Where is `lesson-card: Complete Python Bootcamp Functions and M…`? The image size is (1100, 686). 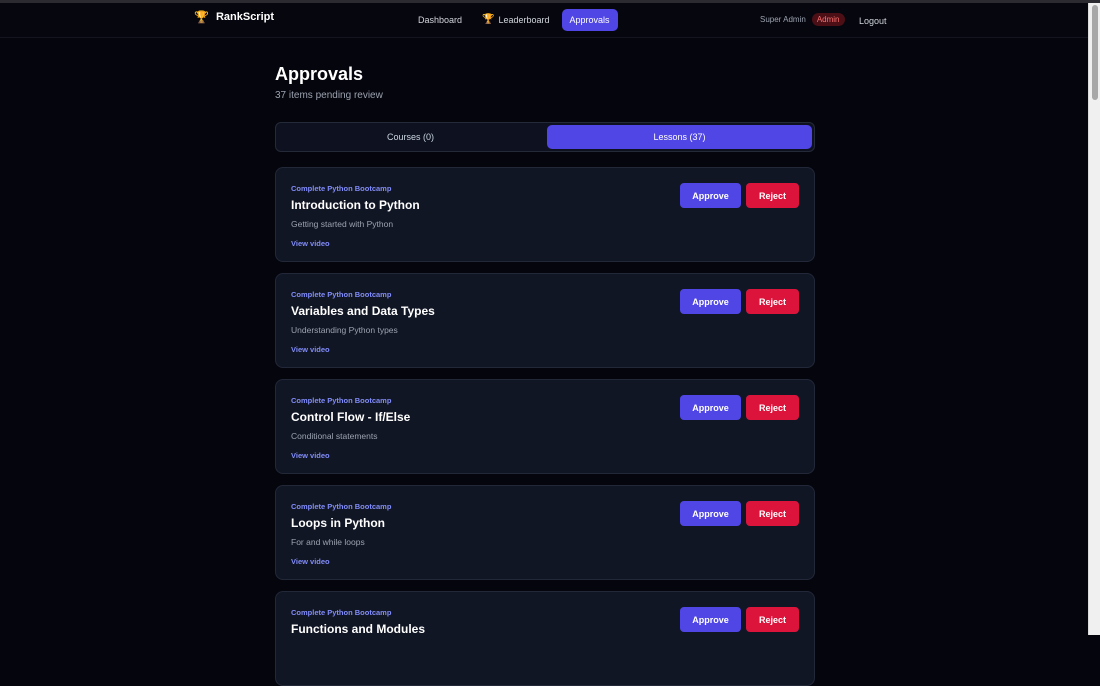 lesson-card: Complete Python Bootcamp Functions and M… is located at coordinates (545, 638).